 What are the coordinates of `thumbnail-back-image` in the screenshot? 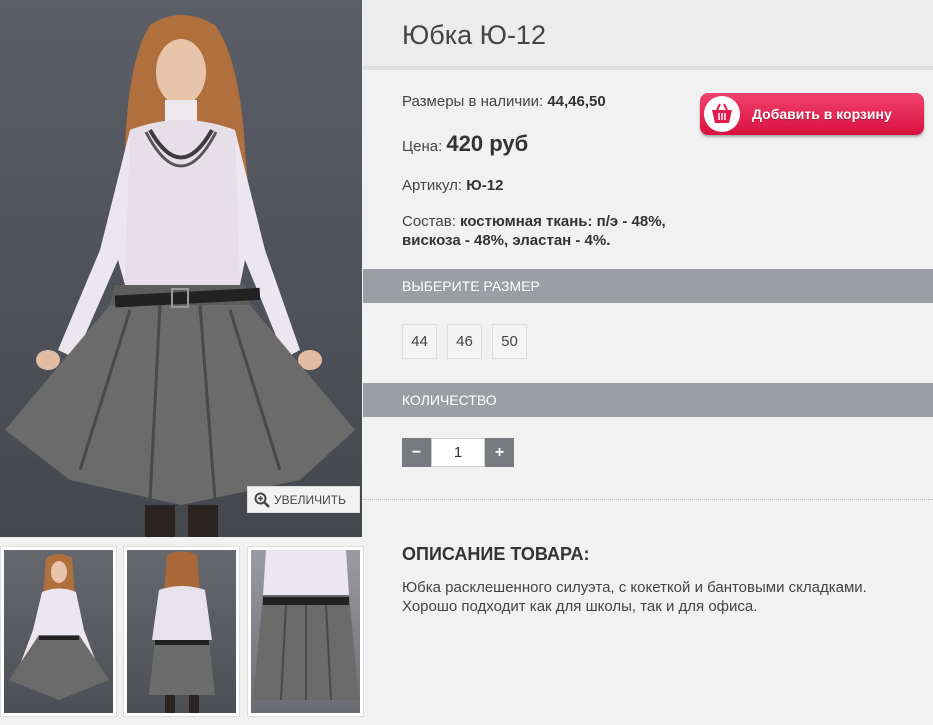 It's located at (182, 632).